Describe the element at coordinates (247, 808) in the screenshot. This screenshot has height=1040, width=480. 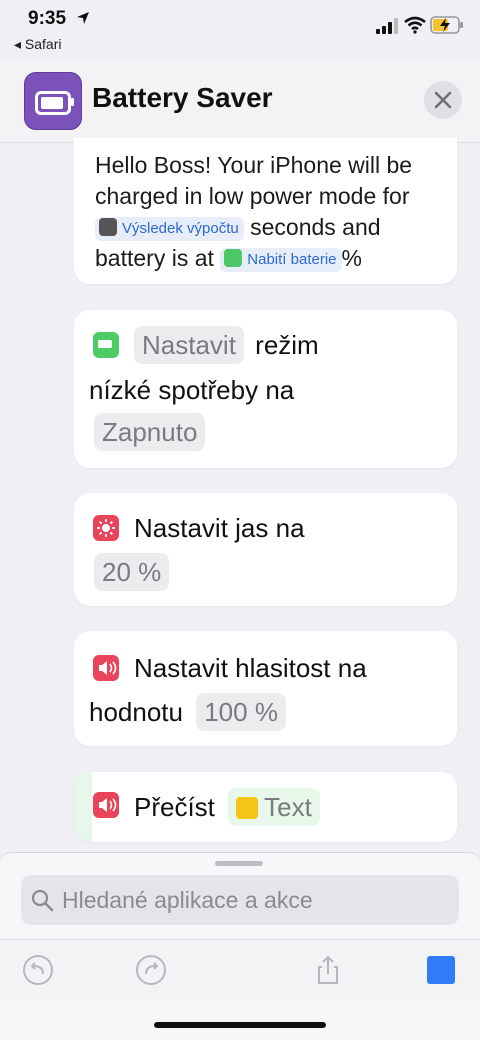
I see `note-icon` at that location.